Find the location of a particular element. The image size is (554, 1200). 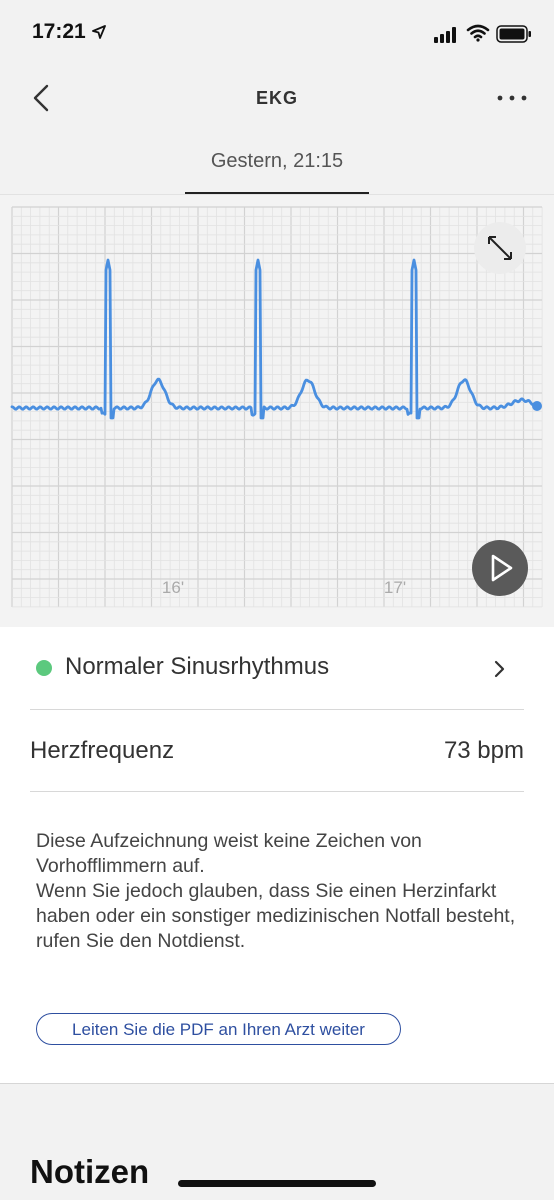

play-button is located at coordinates (500, 568).